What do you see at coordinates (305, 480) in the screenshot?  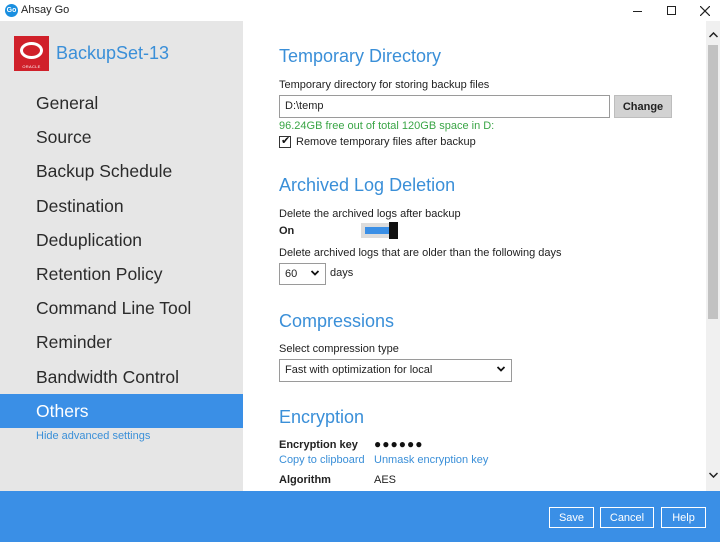 I see `algorithm-label: Algorithm` at bounding box center [305, 480].